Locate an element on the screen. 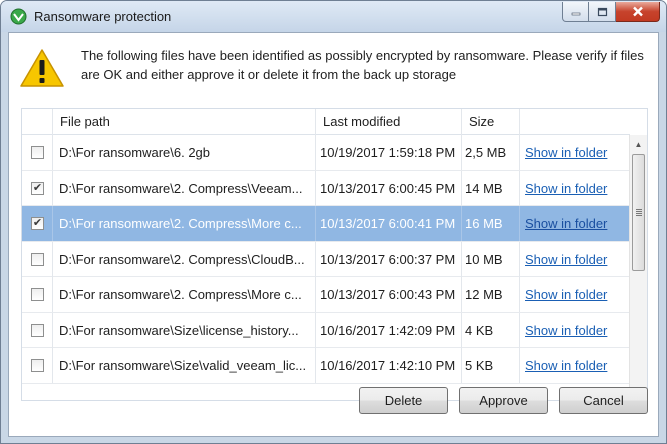 The height and width of the screenshot is (444, 667). size-cell: 16 MB is located at coordinates (491, 223).